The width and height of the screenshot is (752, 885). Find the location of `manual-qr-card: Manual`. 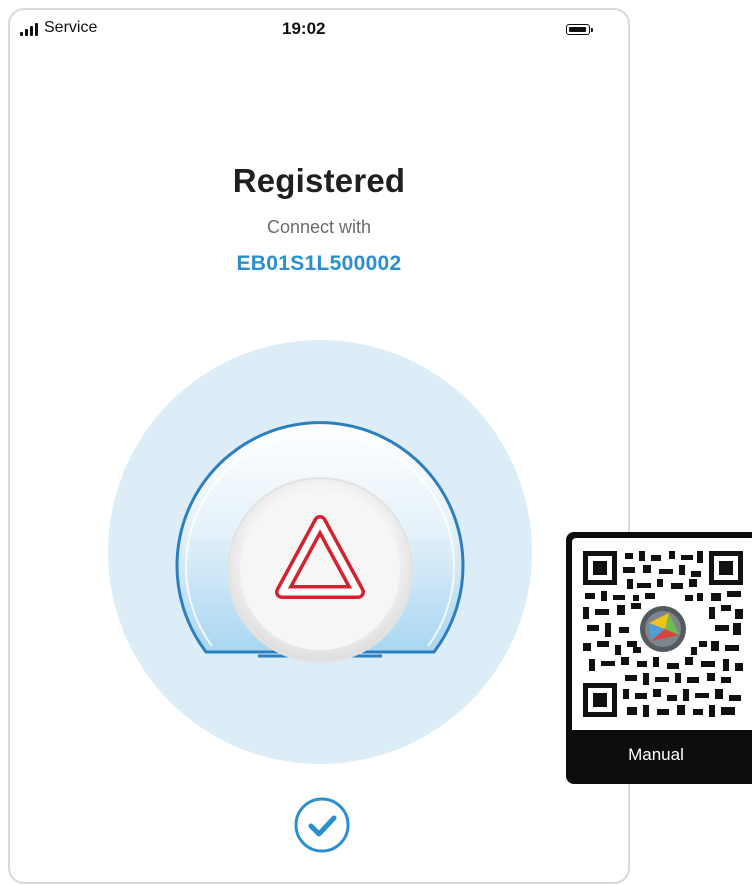

manual-qr-card: Manual is located at coordinates (659, 658).